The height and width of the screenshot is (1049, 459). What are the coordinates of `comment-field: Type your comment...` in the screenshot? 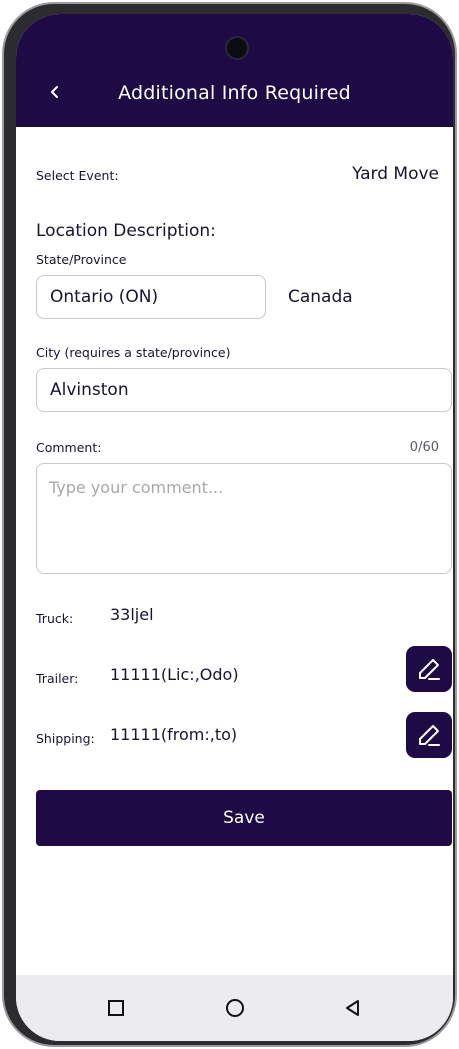 It's located at (244, 518).